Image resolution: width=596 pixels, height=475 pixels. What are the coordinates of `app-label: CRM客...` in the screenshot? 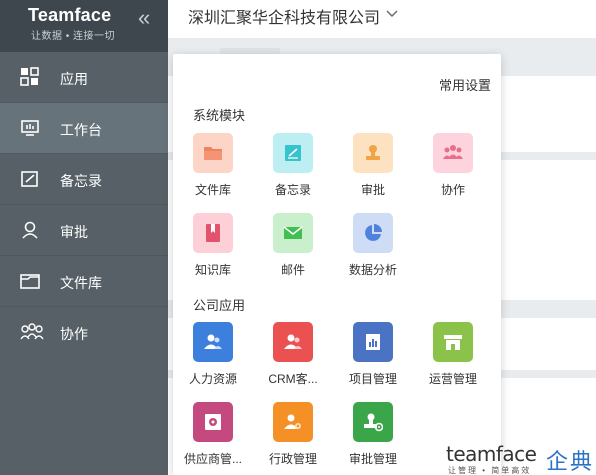 It's located at (293, 379).